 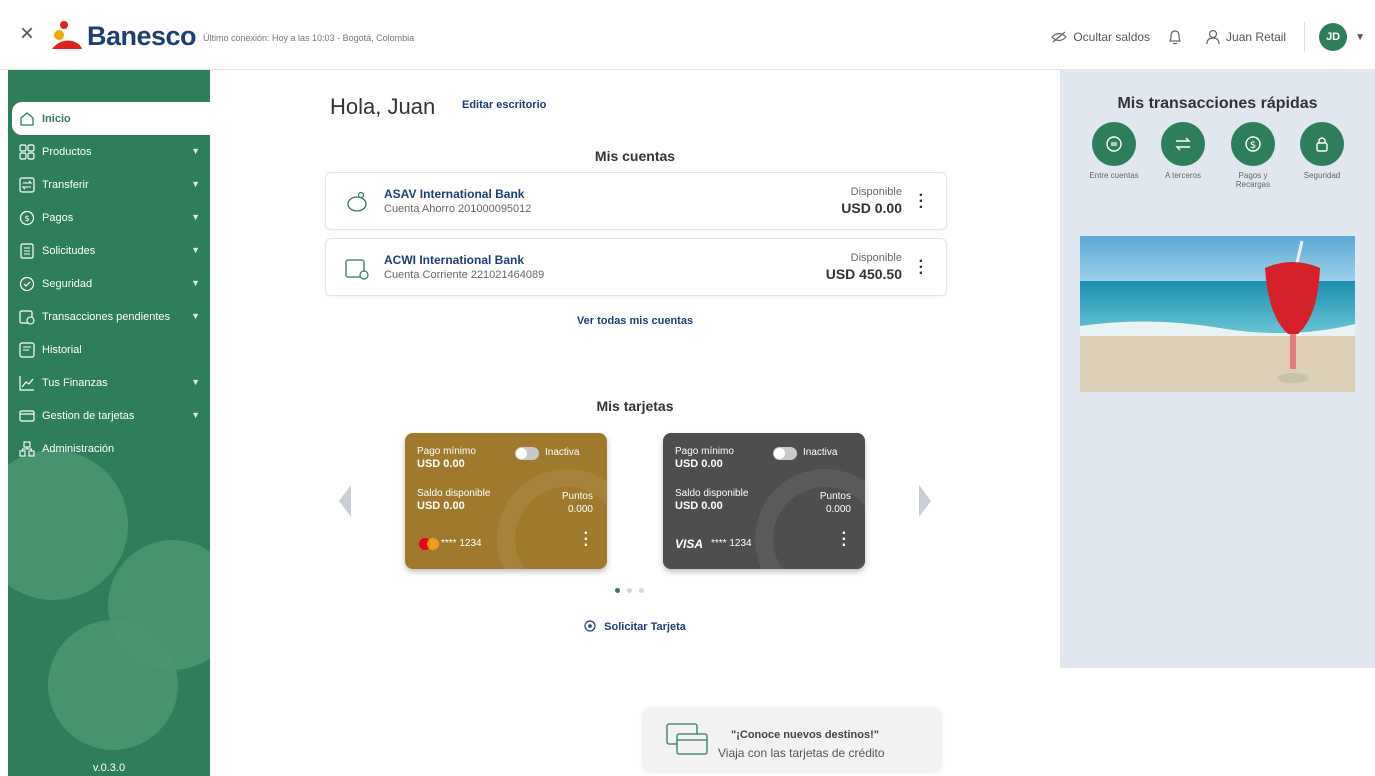 I want to click on quick-action-payments: $ Pagos y Recargas, so click(x=1253, y=155).